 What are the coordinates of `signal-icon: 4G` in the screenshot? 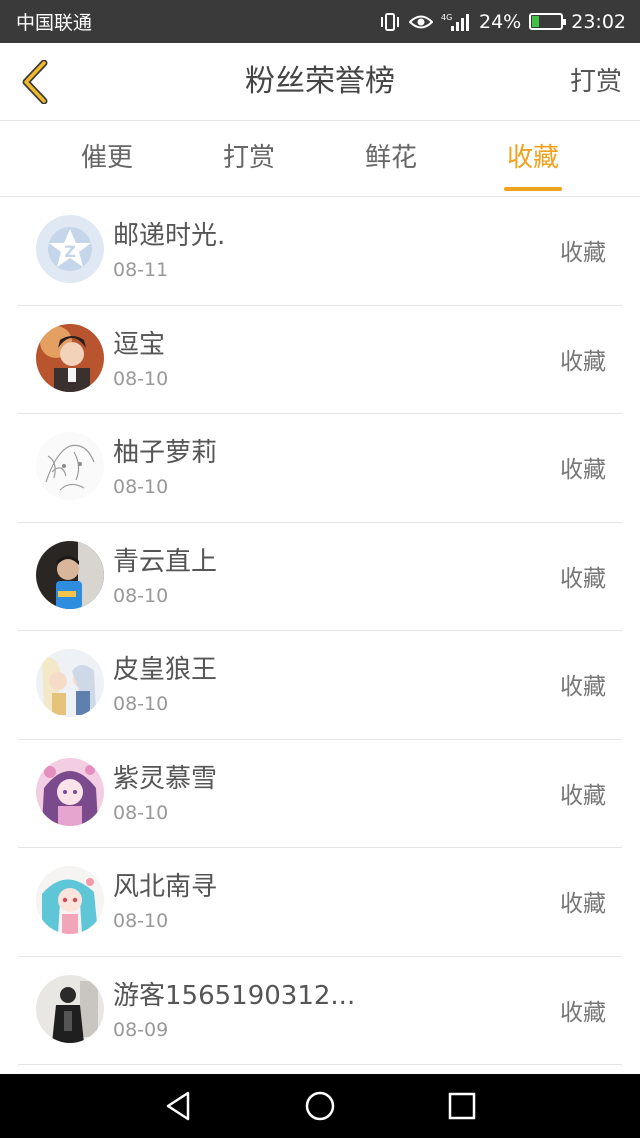 It's located at (456, 22).